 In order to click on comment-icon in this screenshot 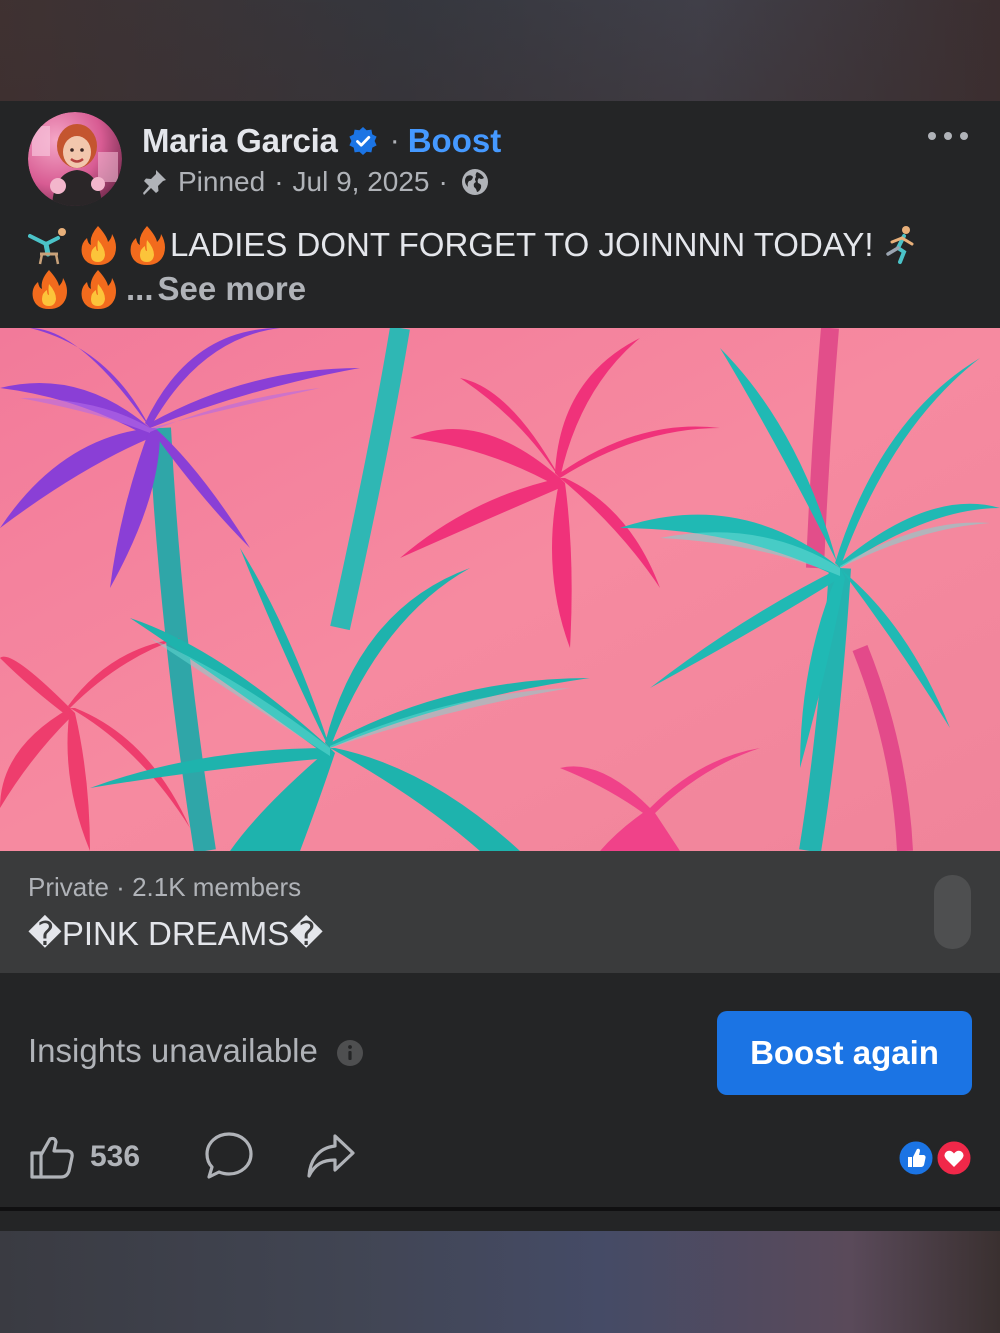, I will do `click(229, 1156)`.